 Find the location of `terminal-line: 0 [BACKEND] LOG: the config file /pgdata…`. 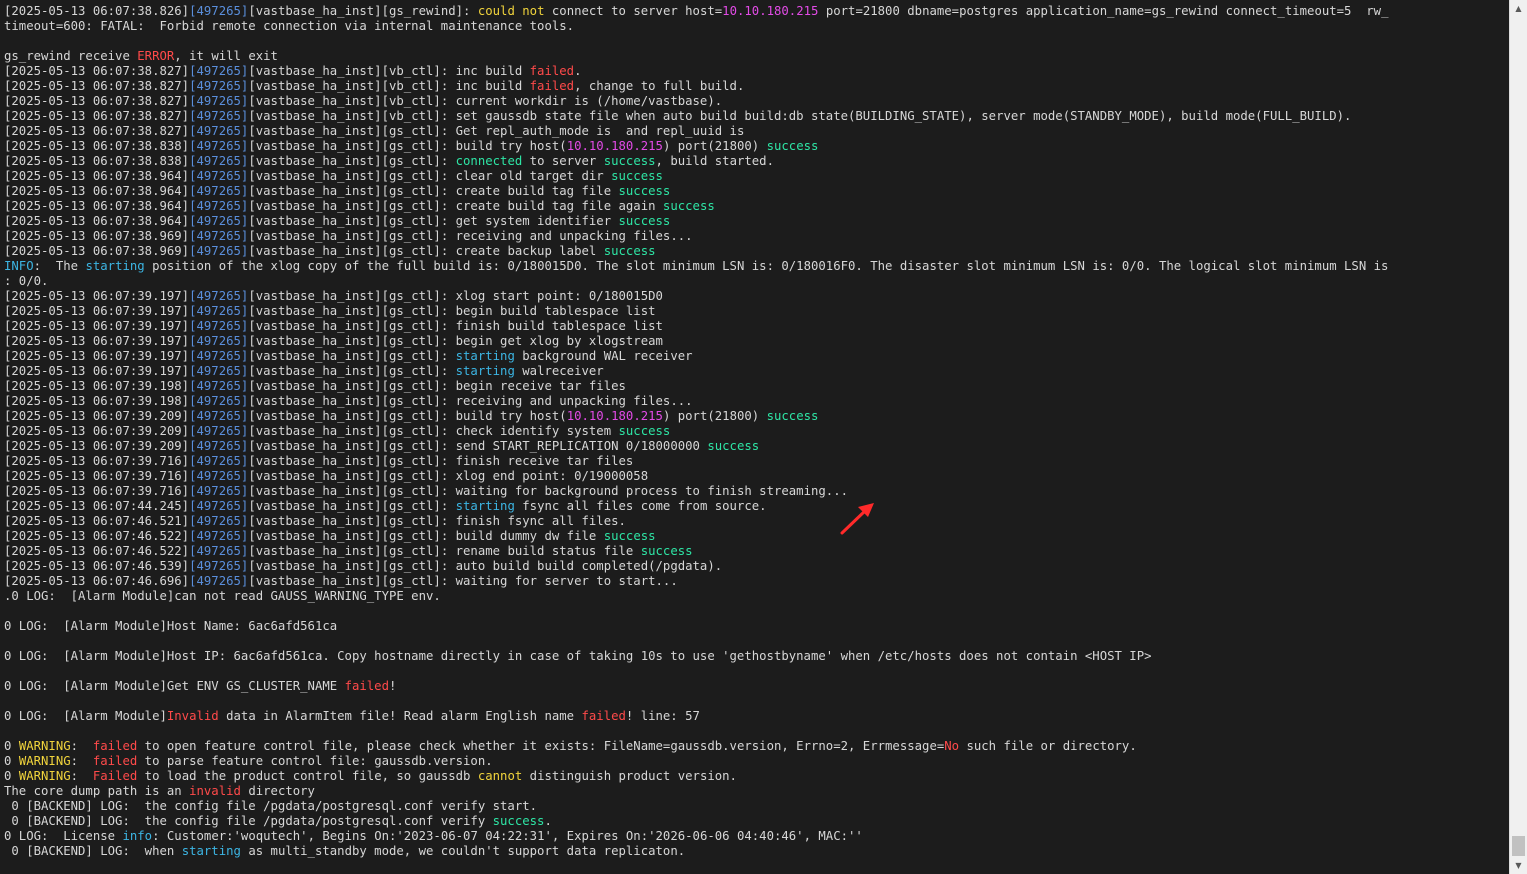

terminal-line: 0 [BACKEND] LOG: the config file /pgdata… is located at coordinates (754, 821).